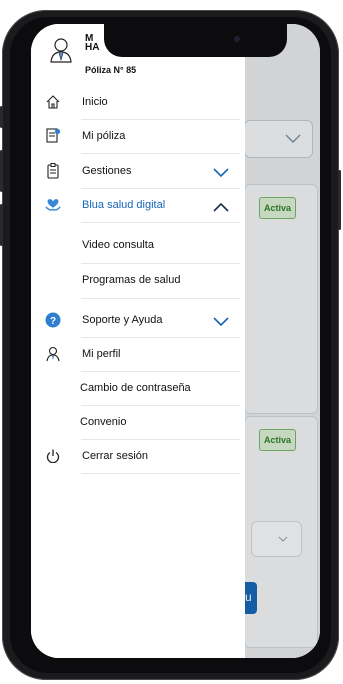  I want to click on menu-item-gestiones: Gestiones, so click(138, 176).